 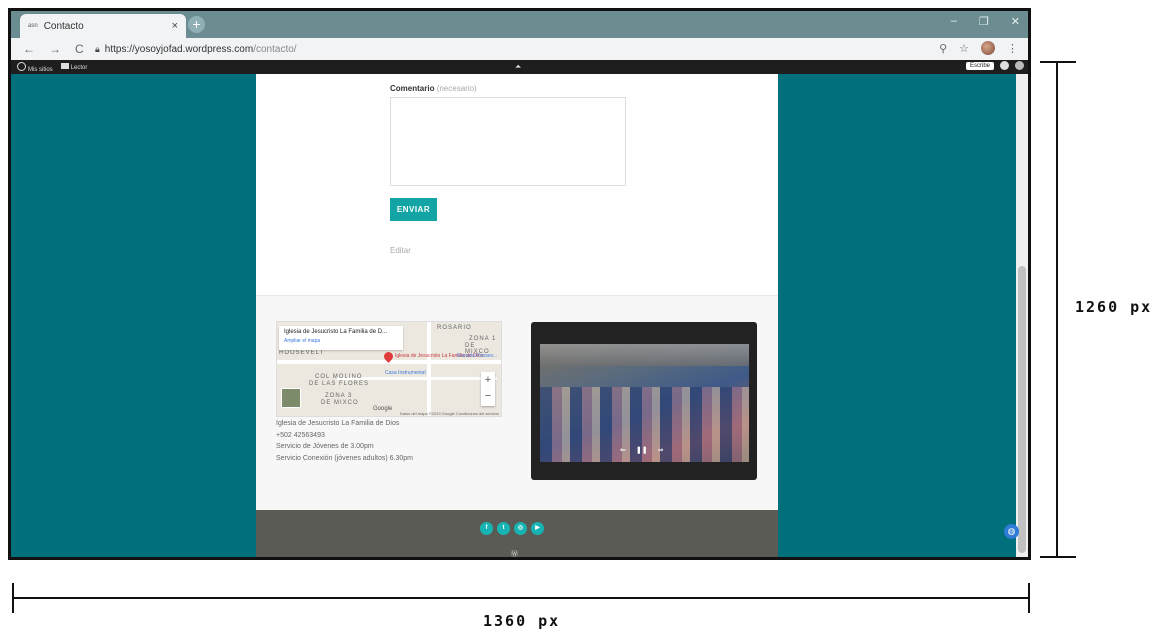 I want to click on map-road, so click(x=429, y=369).